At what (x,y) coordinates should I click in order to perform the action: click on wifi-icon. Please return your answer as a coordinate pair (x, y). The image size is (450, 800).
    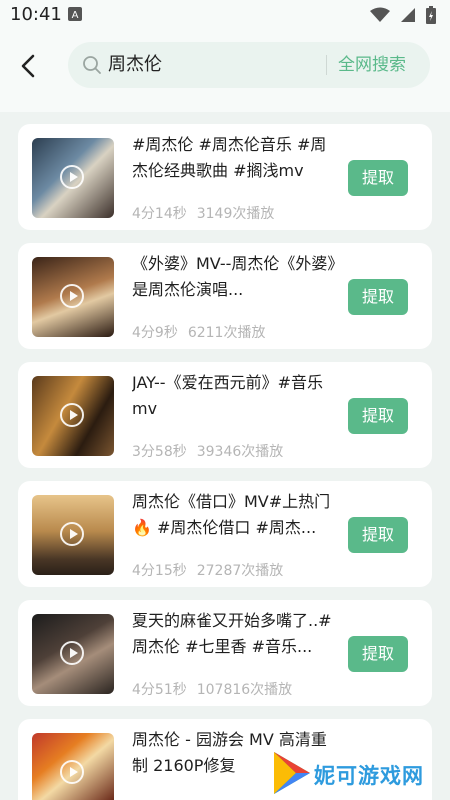
    Looking at the image, I should click on (380, 14).